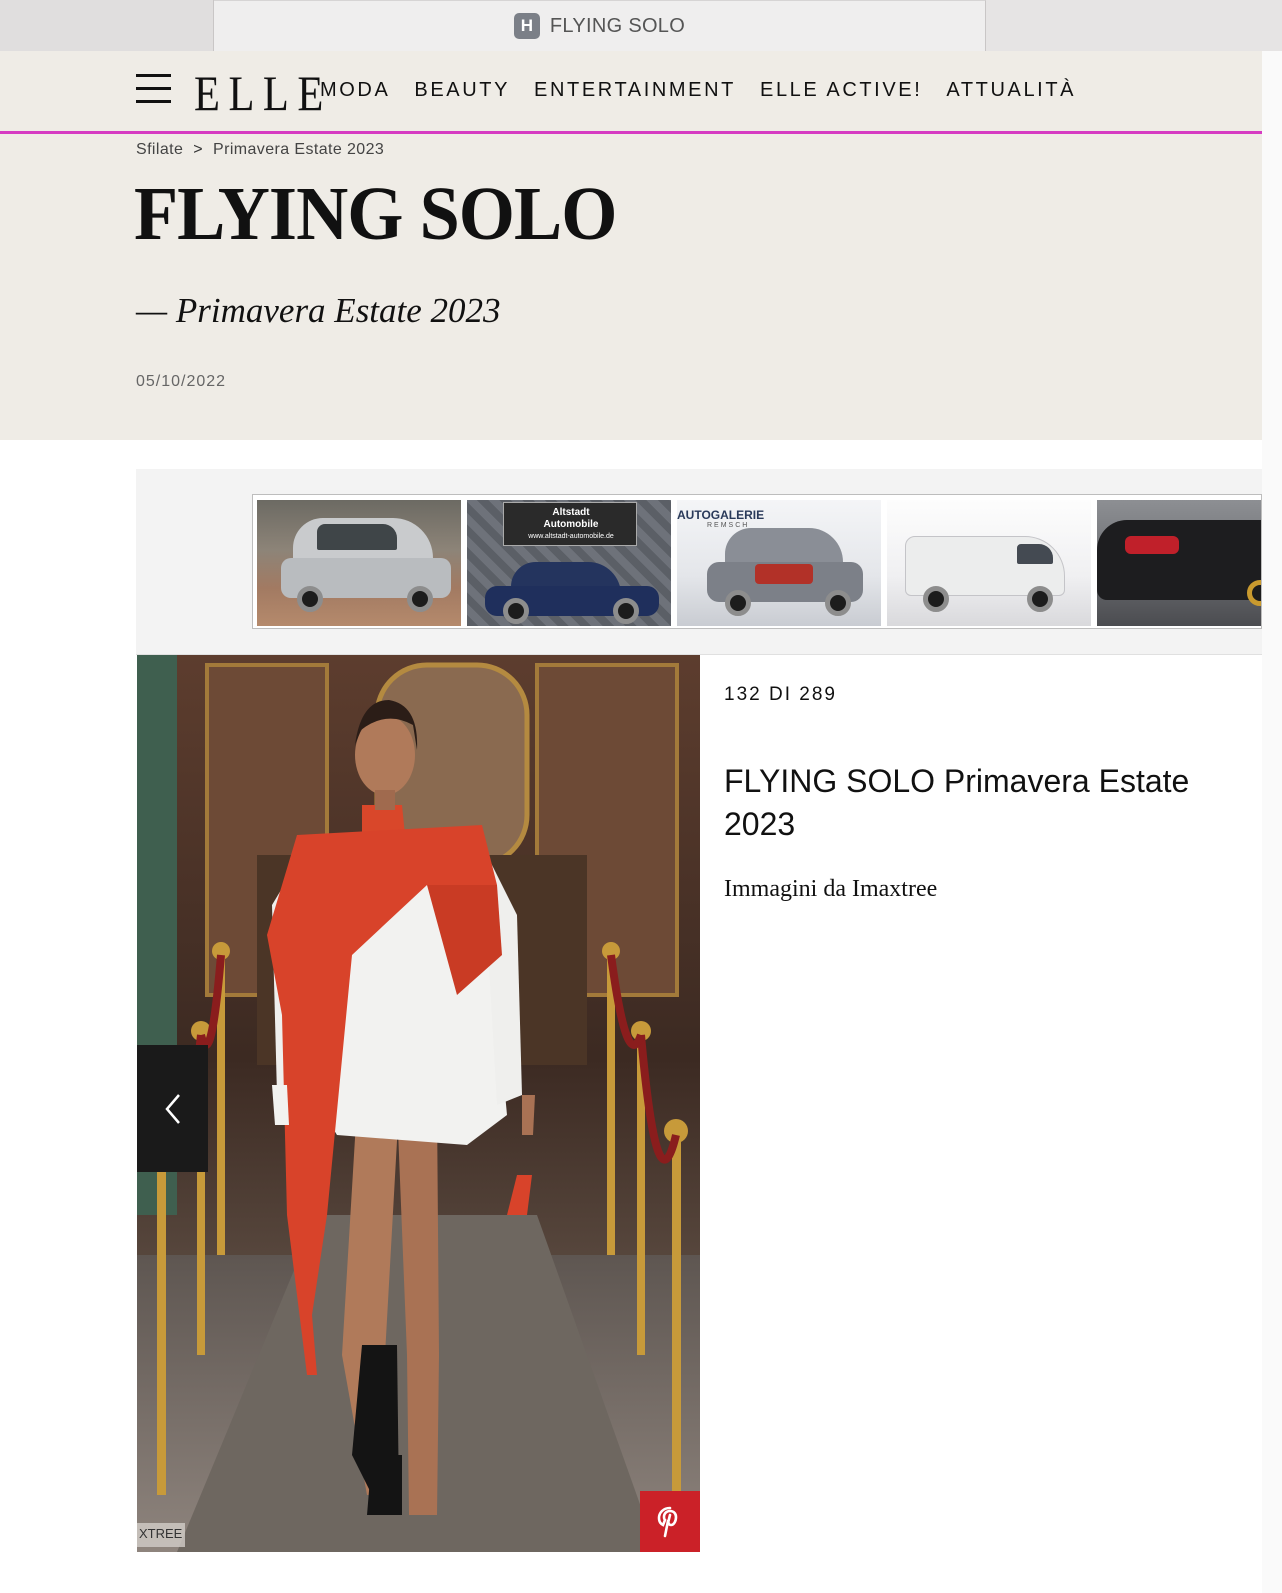 This screenshot has width=1282, height=1593. I want to click on gallery-prev-button, so click(172, 1108).